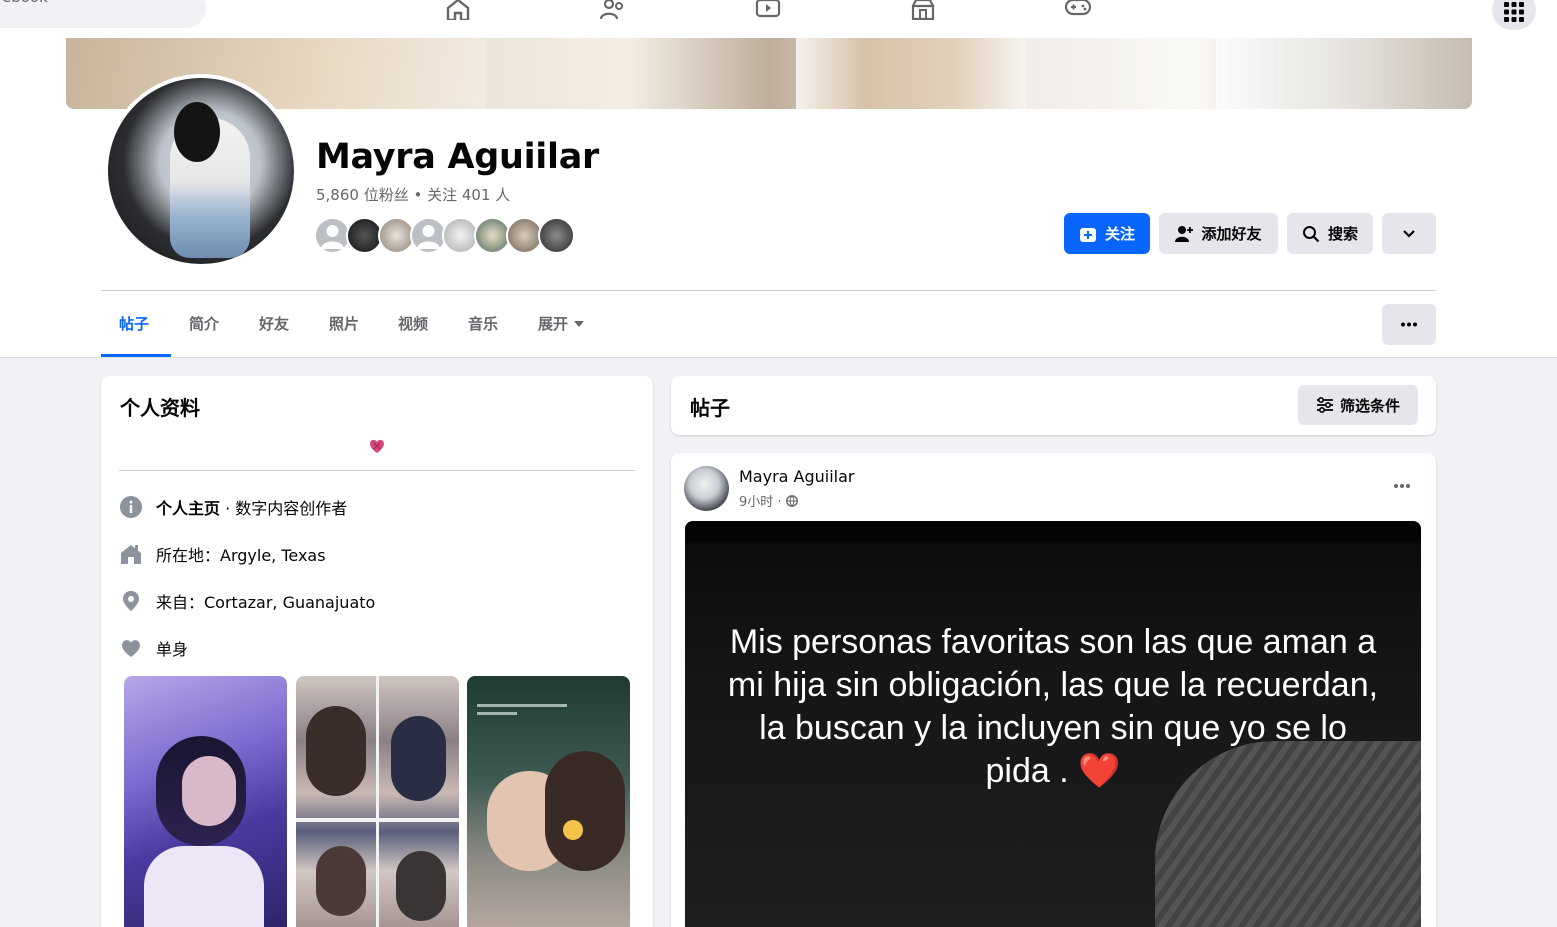 This screenshot has height=927, width=1557. What do you see at coordinates (25, 3) in the screenshot?
I see `search-input-text: ebook` at bounding box center [25, 3].